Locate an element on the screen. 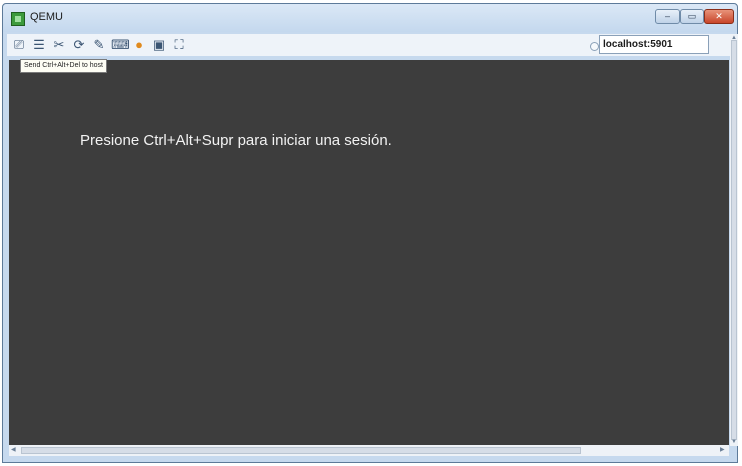 Image resolution: width=742 pixels, height=466 pixels. scroll-right-icon: ▶ is located at coordinates (722, 450).